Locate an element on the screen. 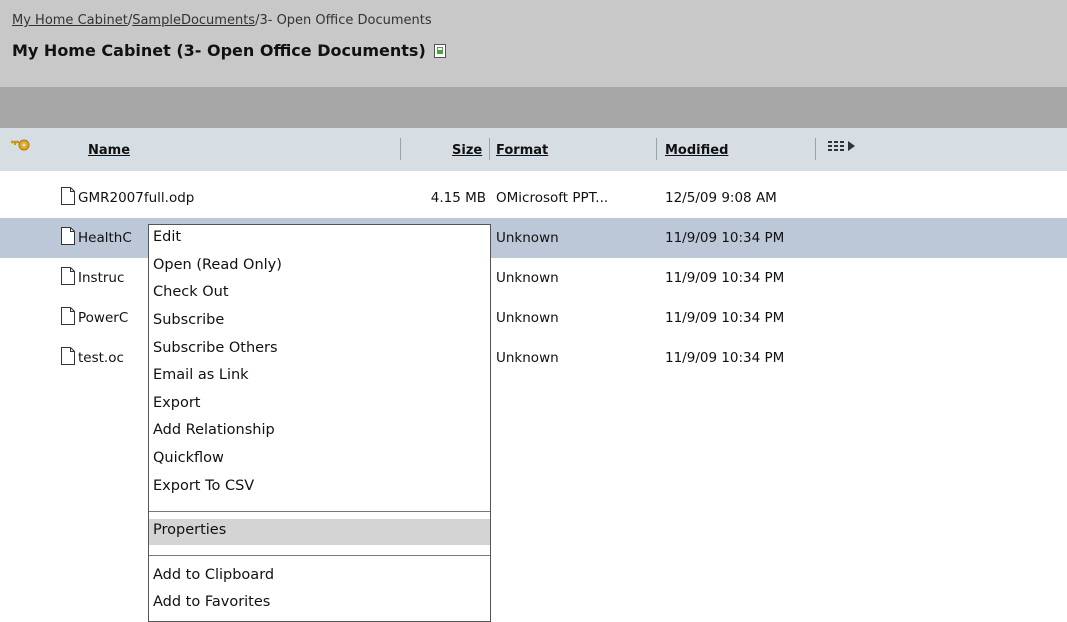  menu-item-label: Email as Link is located at coordinates (201, 375).